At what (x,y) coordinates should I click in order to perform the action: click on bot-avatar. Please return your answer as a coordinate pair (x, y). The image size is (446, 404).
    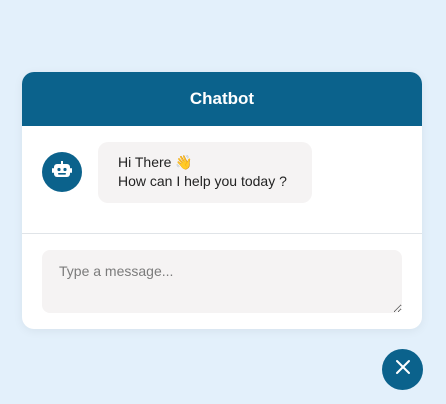
    Looking at the image, I should click on (62, 172).